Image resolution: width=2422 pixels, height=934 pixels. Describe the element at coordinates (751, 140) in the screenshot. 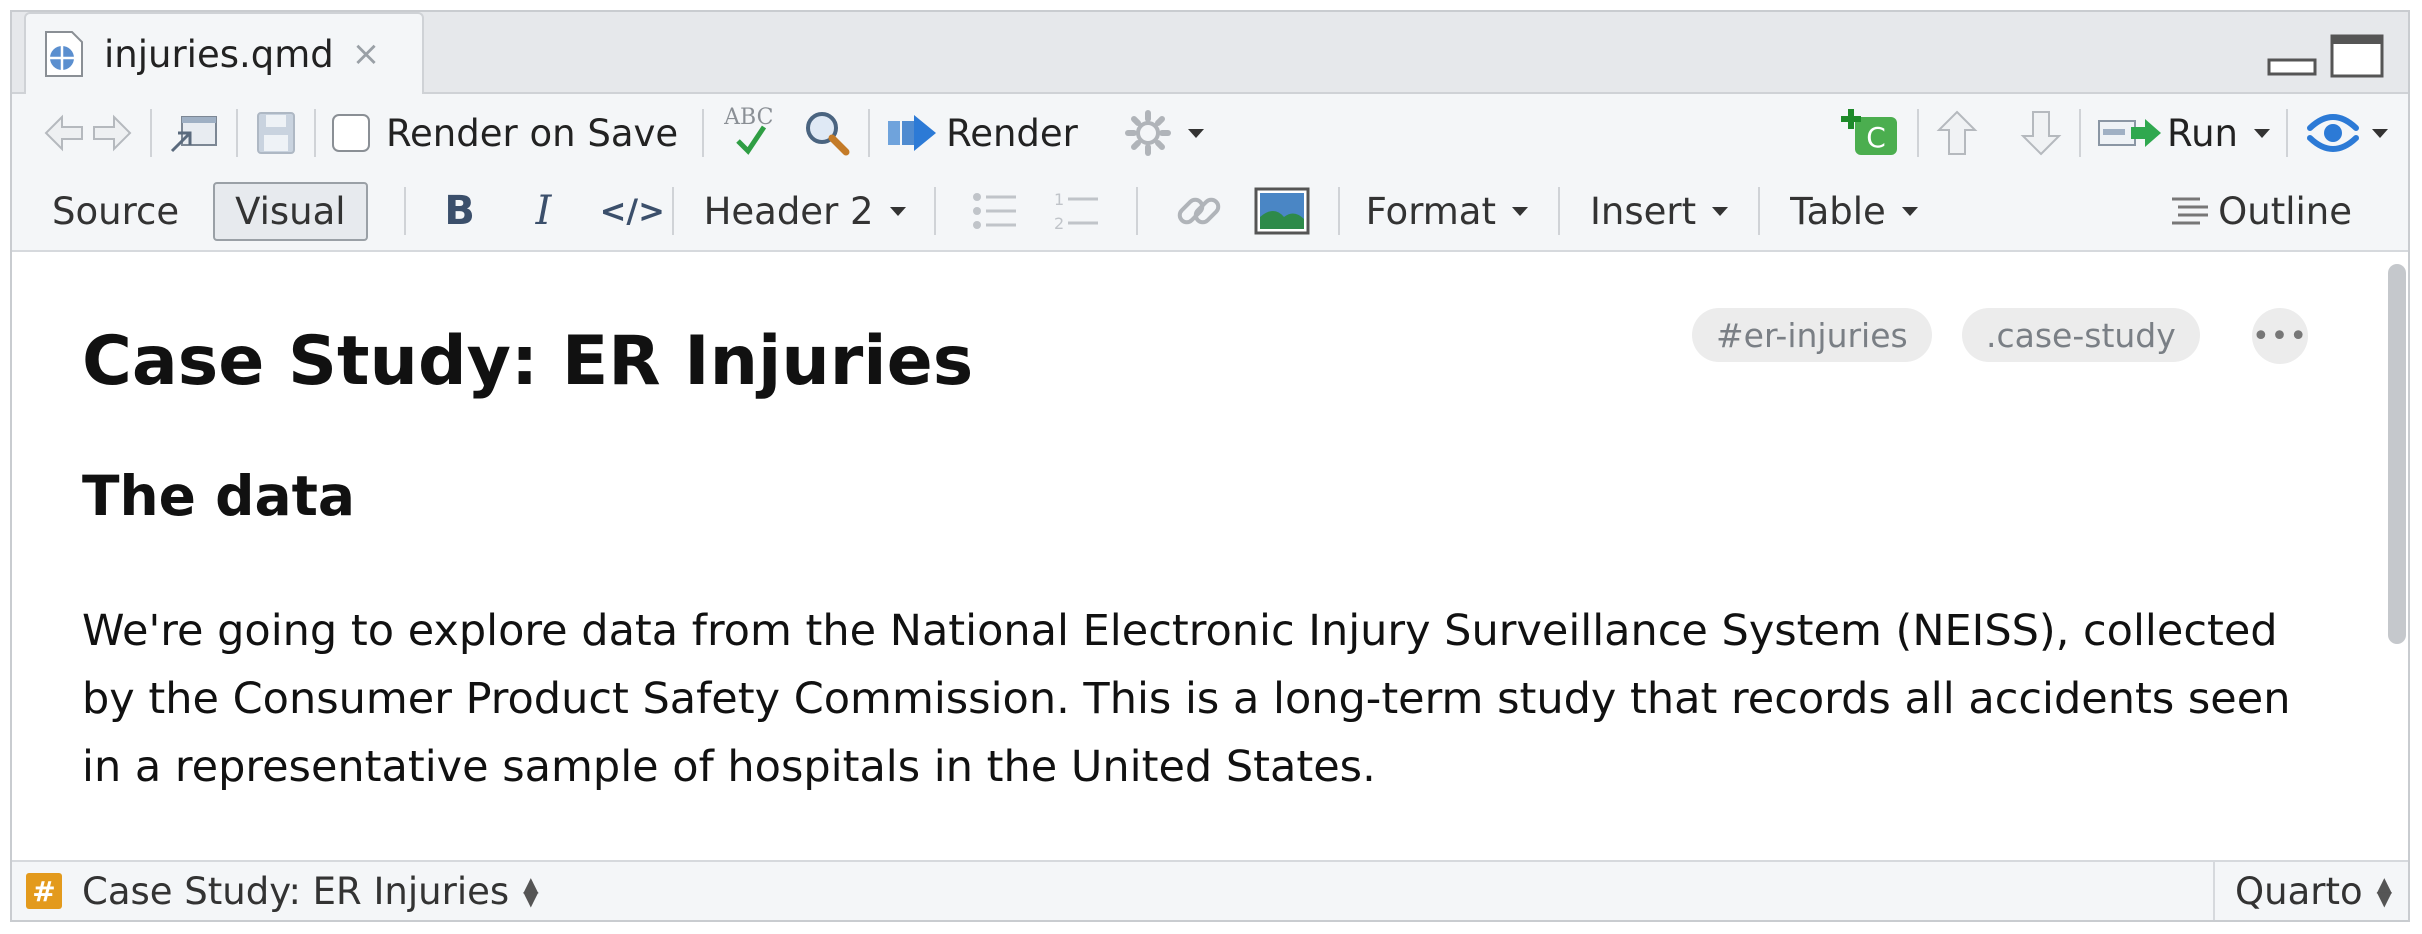

I see `check-mark-icon` at that location.